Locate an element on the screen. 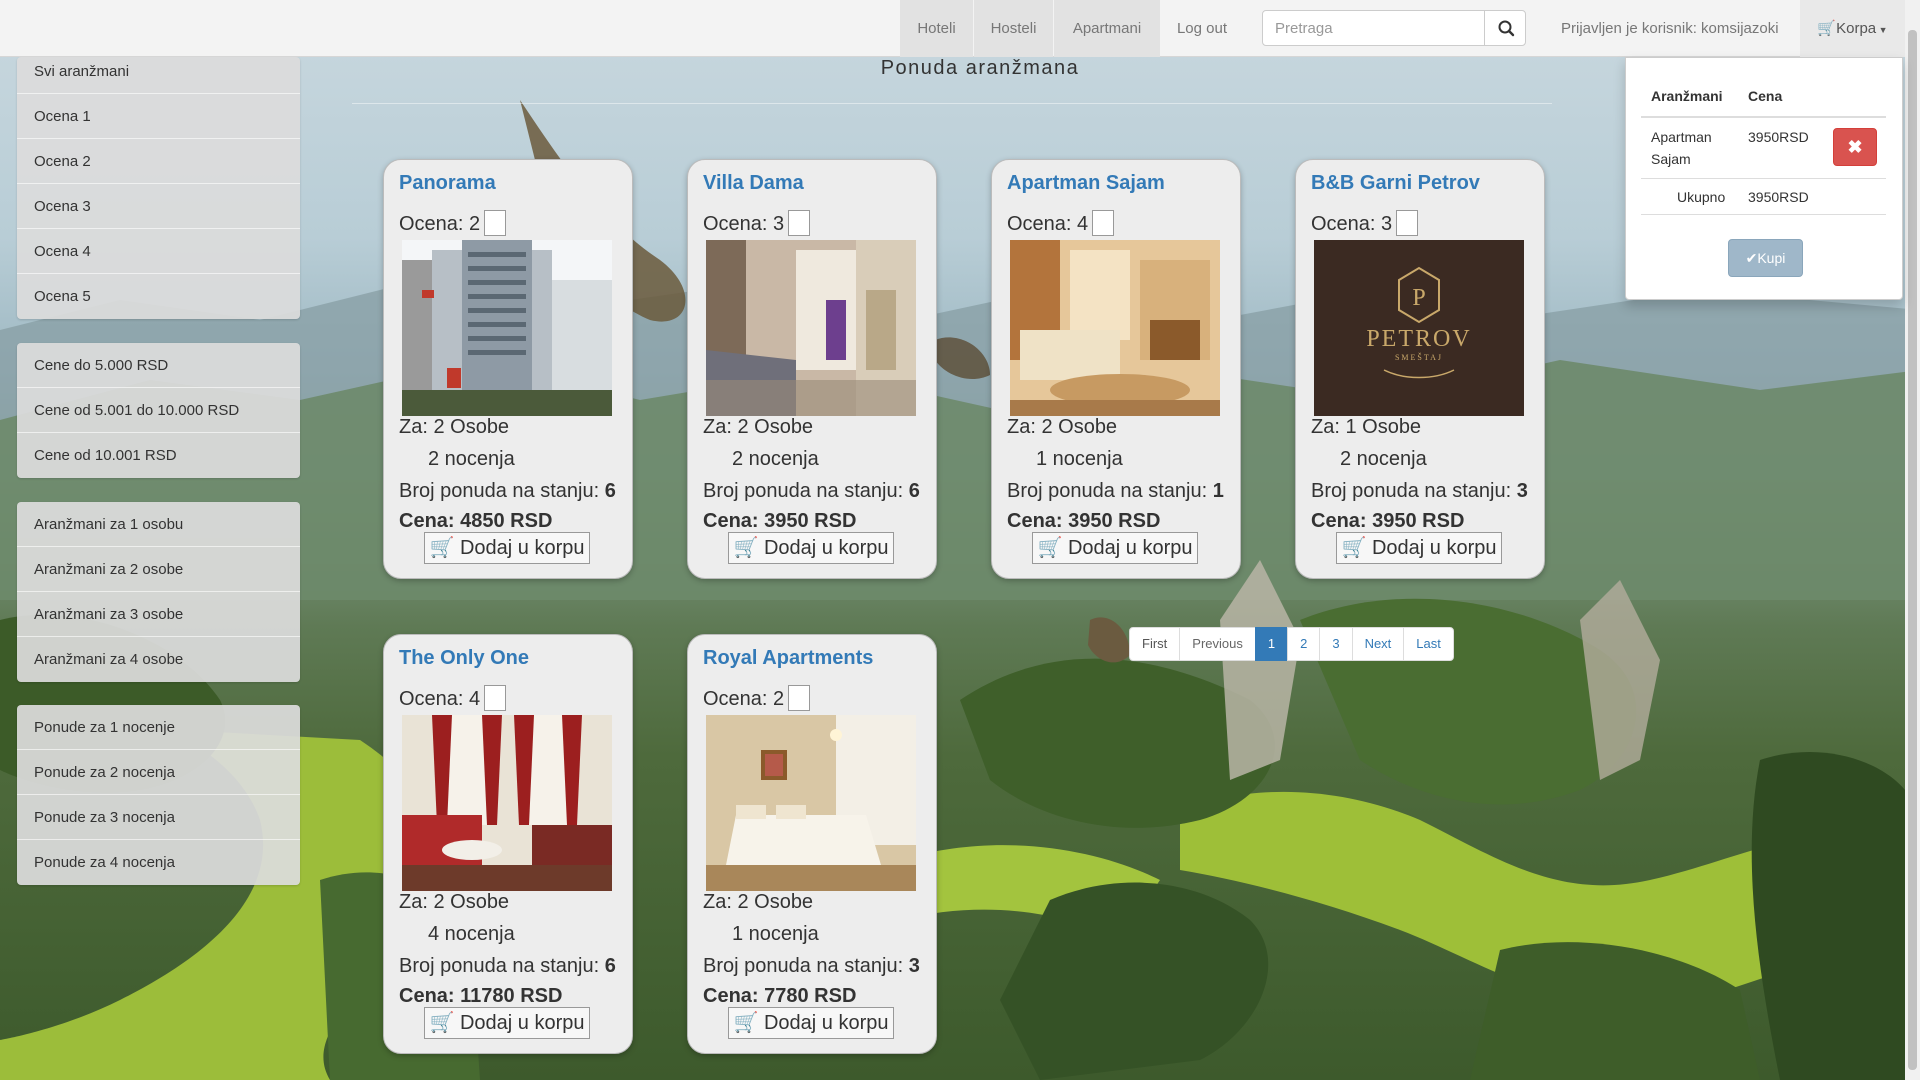  cart-item-price: 3950RSD is located at coordinates (1778, 137).